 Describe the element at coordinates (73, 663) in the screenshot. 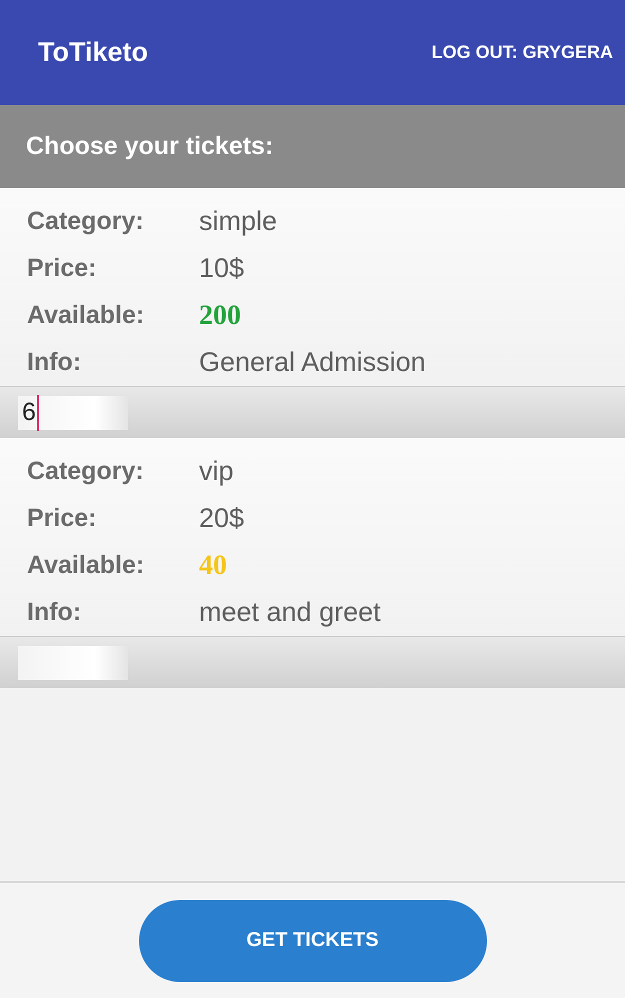

I see `quantity-field` at that location.